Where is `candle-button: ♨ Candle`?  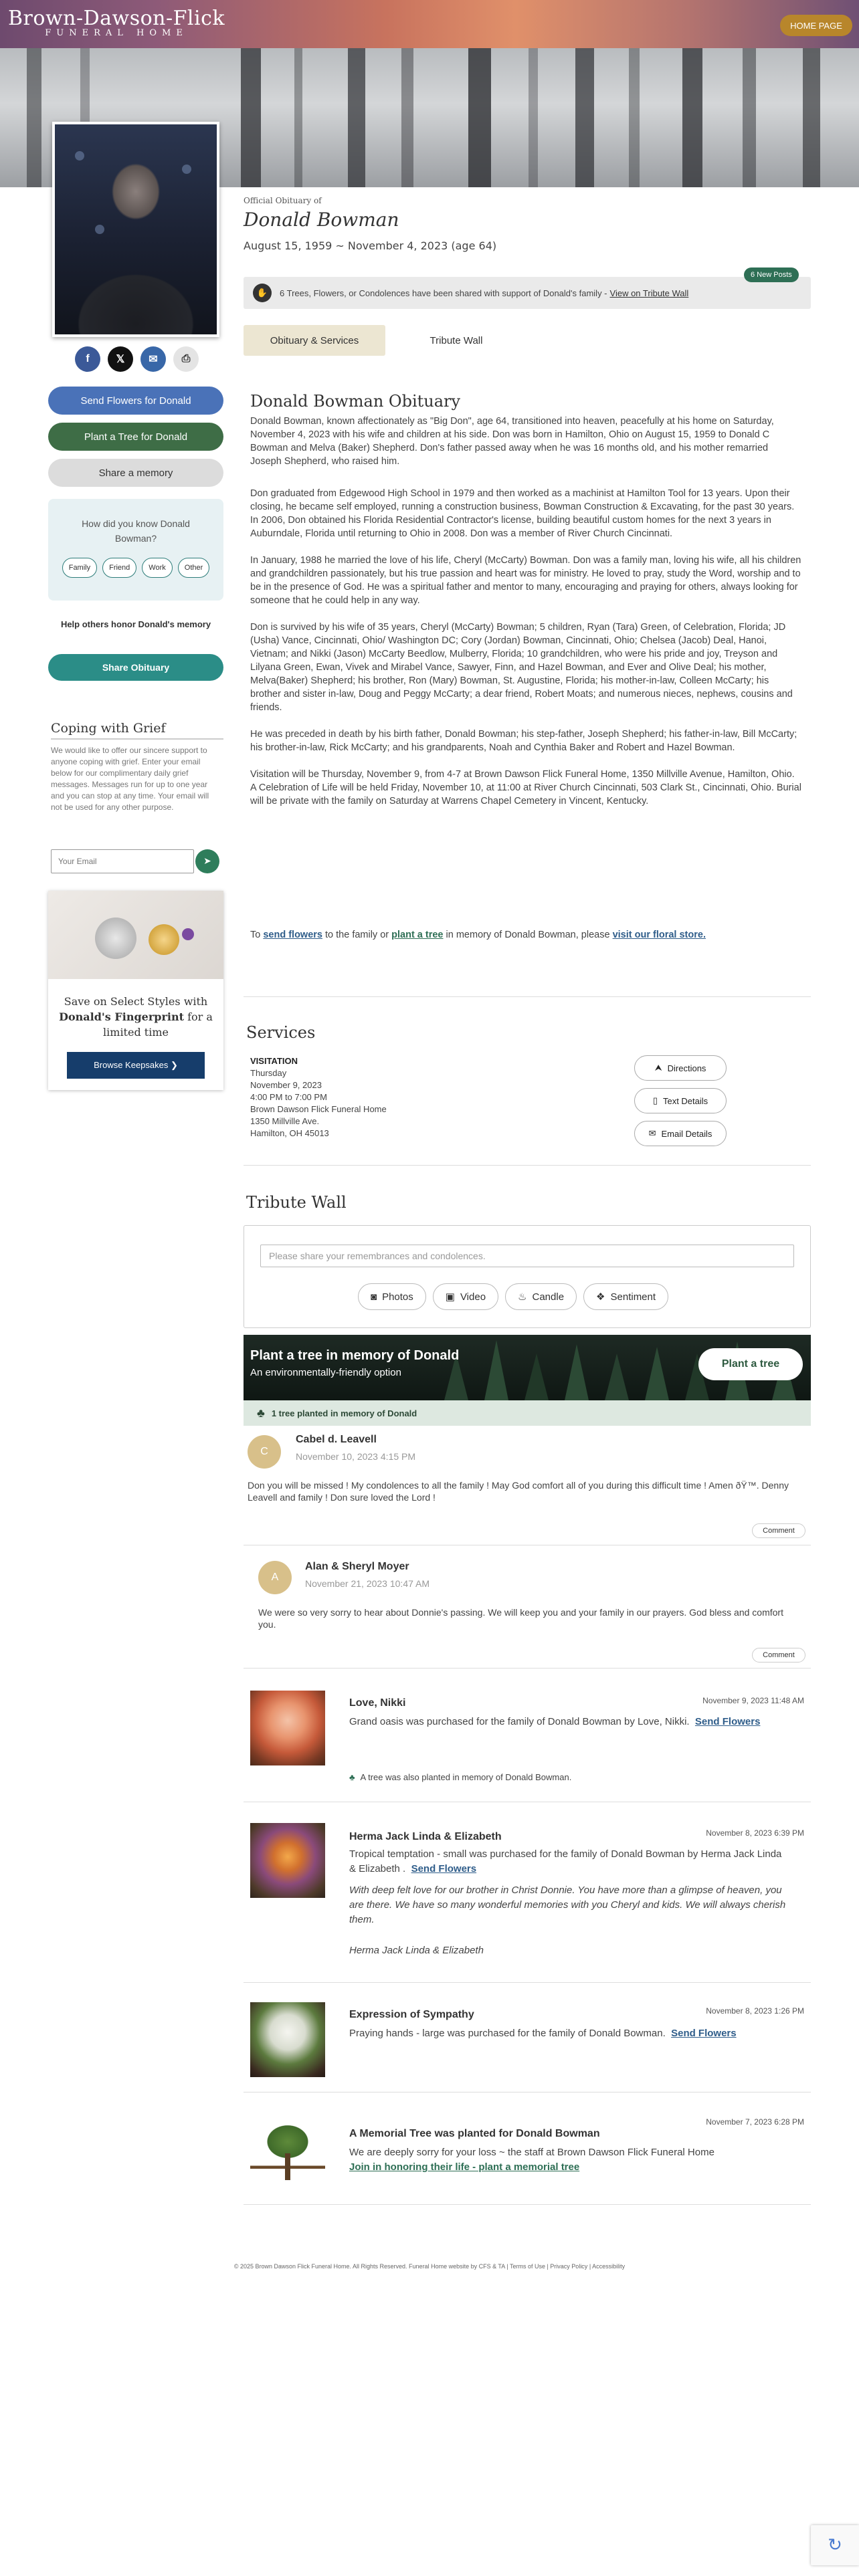 candle-button: ♨ Candle is located at coordinates (541, 1296).